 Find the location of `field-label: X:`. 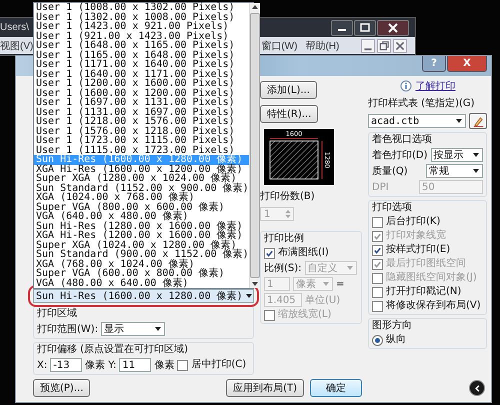

field-label: X: is located at coordinates (42, 365).